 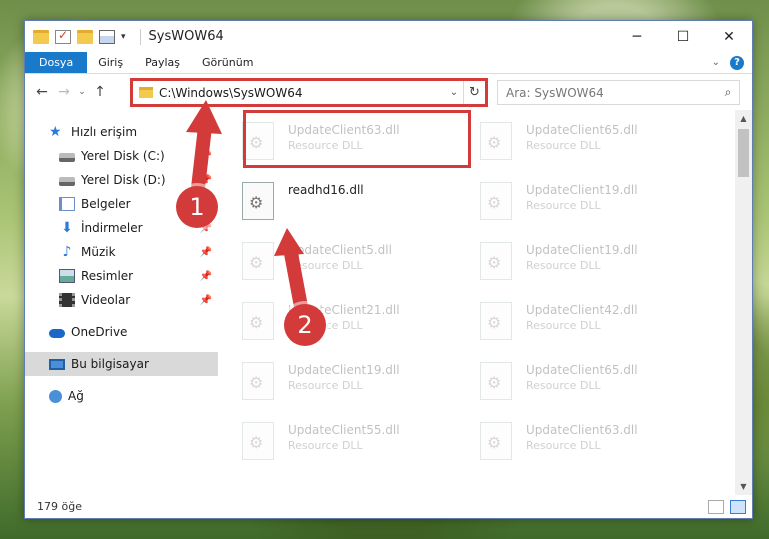 What do you see at coordinates (743, 118) in the screenshot?
I see `scroll-up-icon: ▲` at bounding box center [743, 118].